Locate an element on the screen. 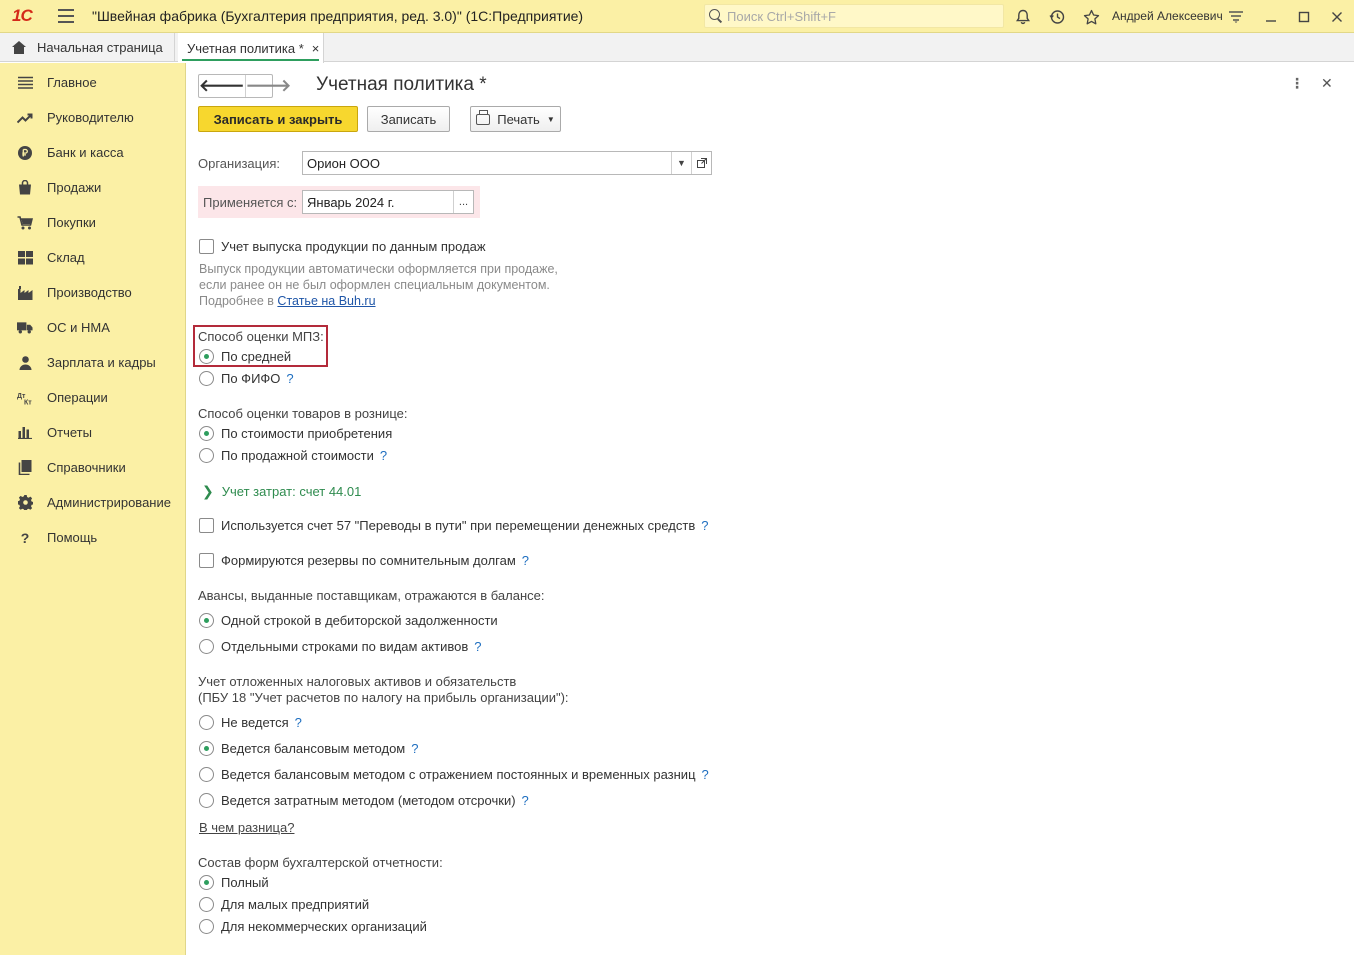 Image resolution: width=1354 pixels, height=955 pixels. buh-article-link: Статье на Buh.ru is located at coordinates (326, 301).